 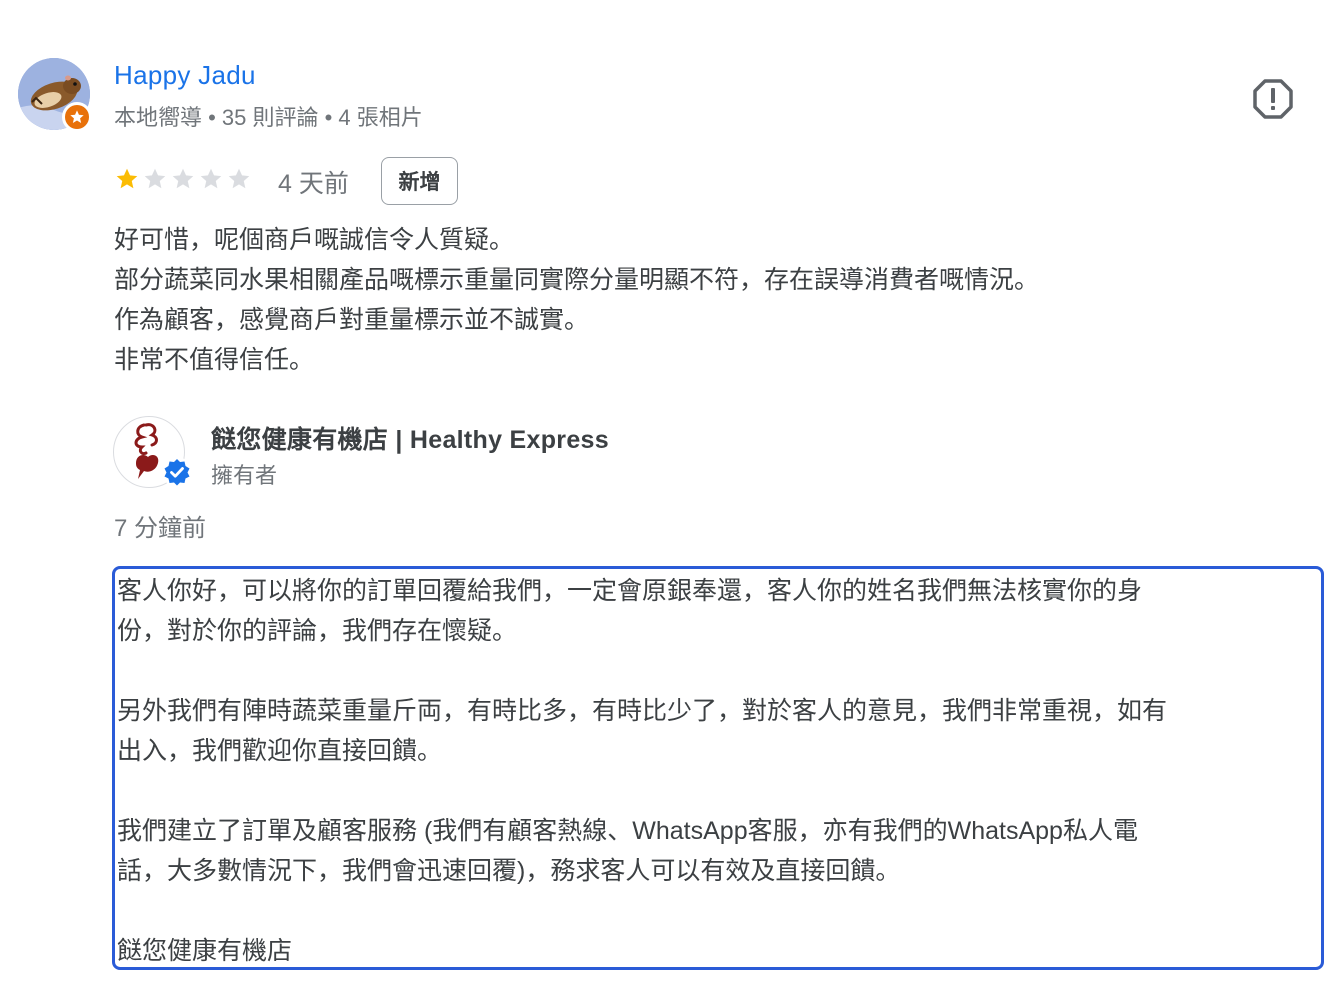 I want to click on star-icon, so click(x=77, y=116).